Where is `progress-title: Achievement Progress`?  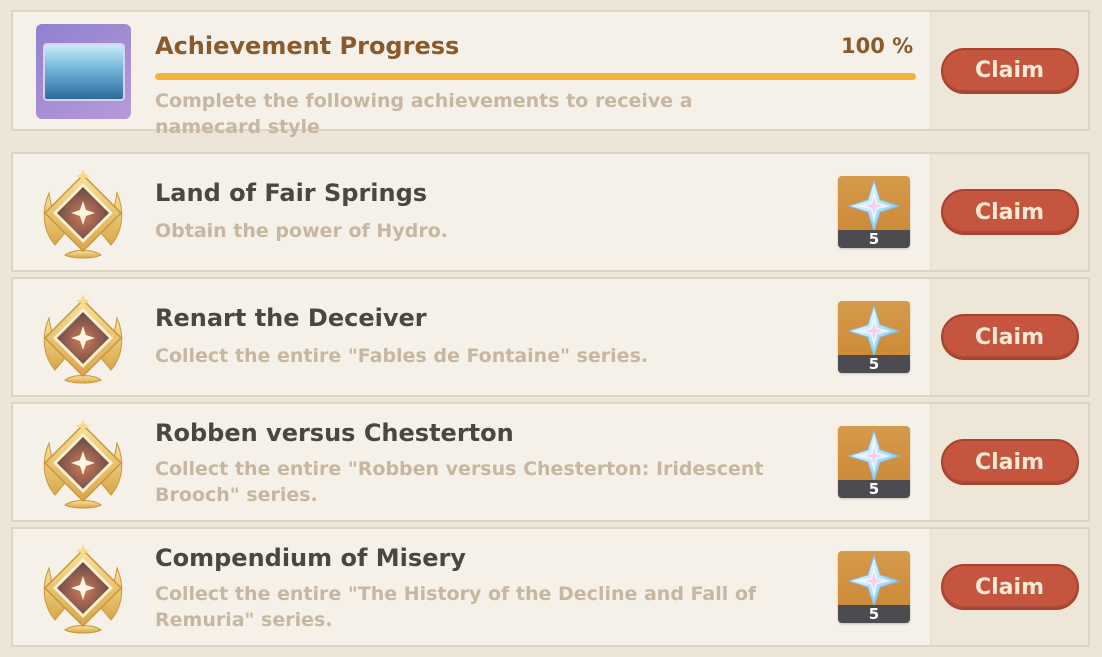 progress-title: Achievement Progress is located at coordinates (307, 46).